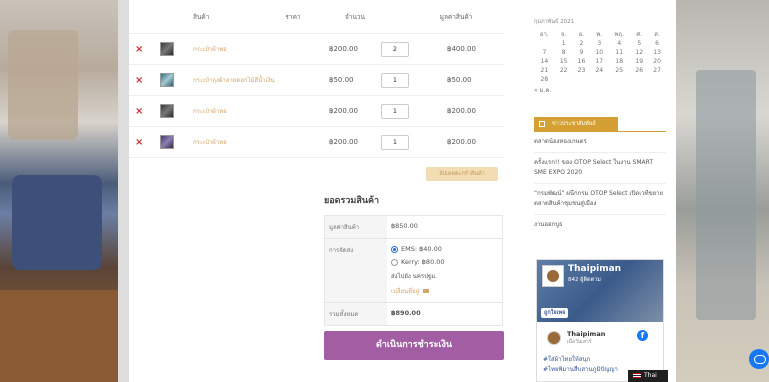  What do you see at coordinates (234, 80) in the screenshot?
I see `product-name-link: กระเป๋าถุงผ้าลายดอกไม้สีน้ำเงิน` at bounding box center [234, 80].